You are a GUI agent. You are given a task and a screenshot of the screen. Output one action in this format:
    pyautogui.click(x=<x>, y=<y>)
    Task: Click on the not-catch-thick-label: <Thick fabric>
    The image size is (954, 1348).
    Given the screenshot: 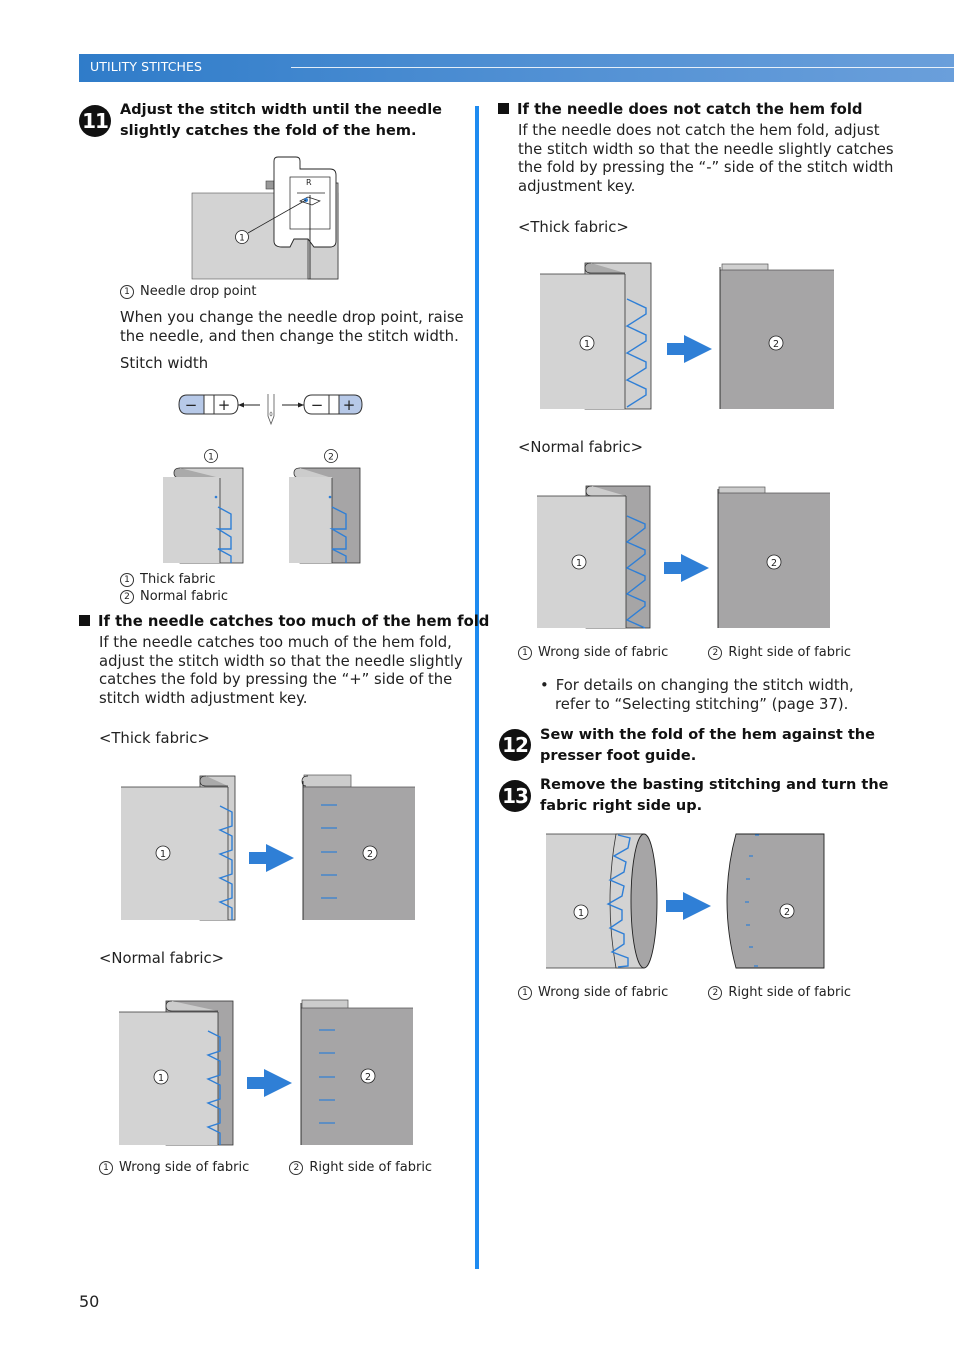 What is the action you would take?
    pyautogui.click(x=573, y=227)
    